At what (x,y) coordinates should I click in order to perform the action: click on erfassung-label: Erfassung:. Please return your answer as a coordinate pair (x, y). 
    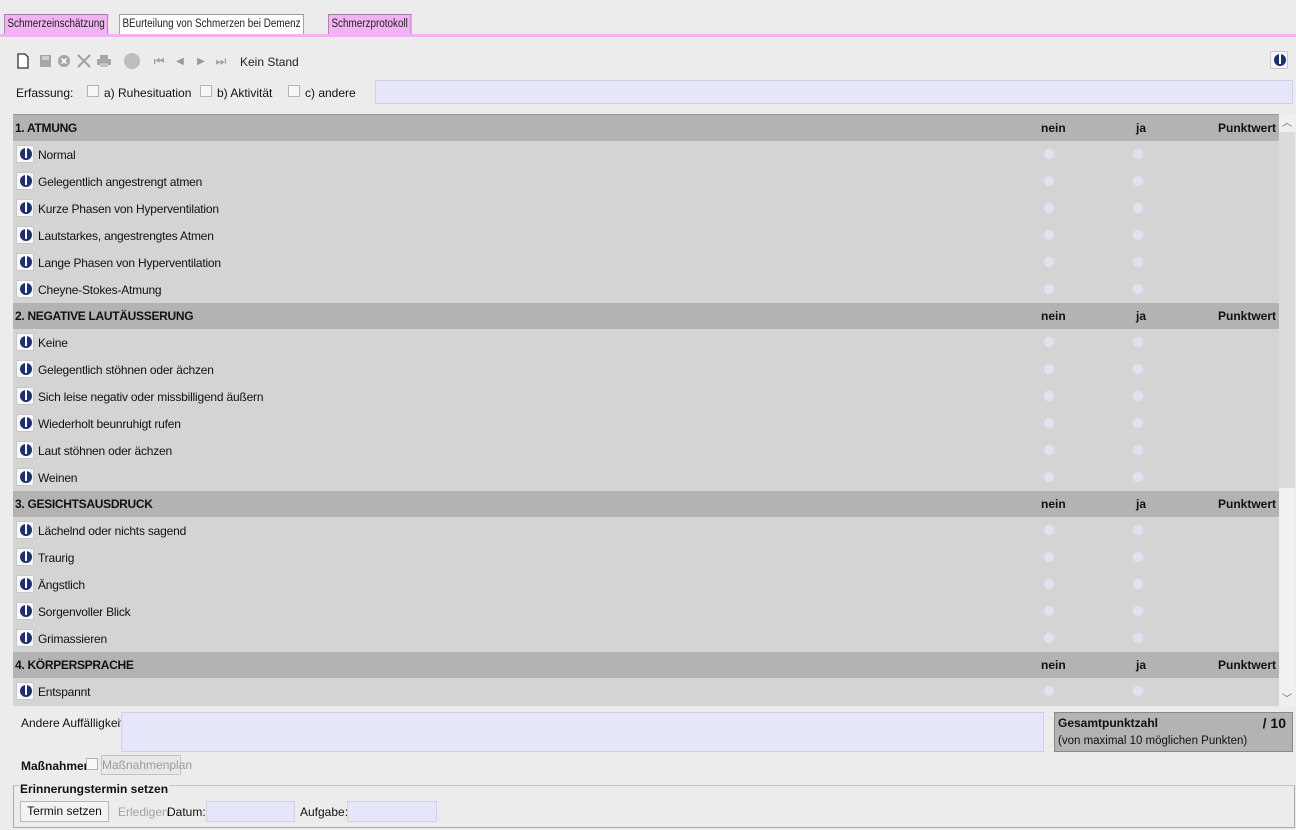
    Looking at the image, I should click on (45, 93).